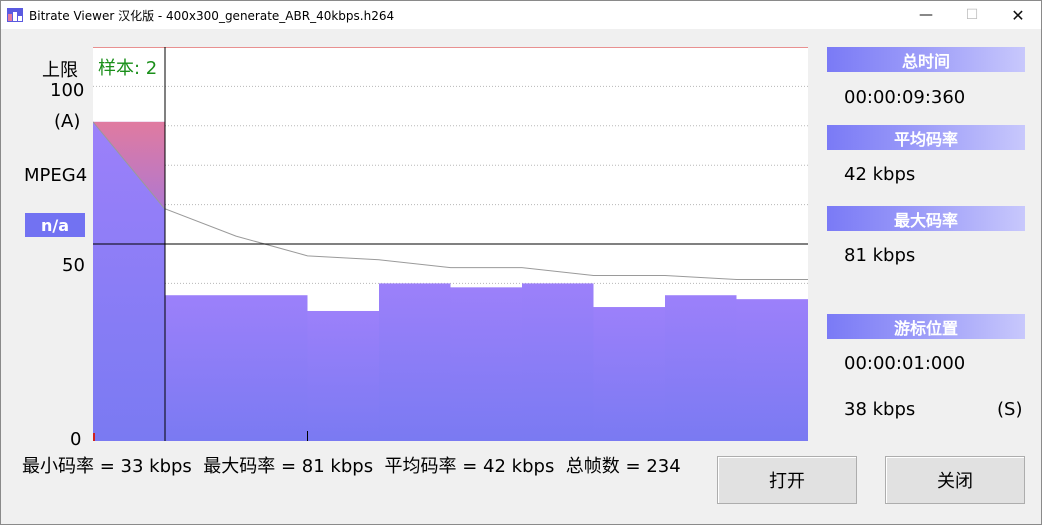 The width and height of the screenshot is (1042, 525). Describe the element at coordinates (880, 409) in the screenshot. I see `cursor-bitrate-value: 38 kbps` at that location.